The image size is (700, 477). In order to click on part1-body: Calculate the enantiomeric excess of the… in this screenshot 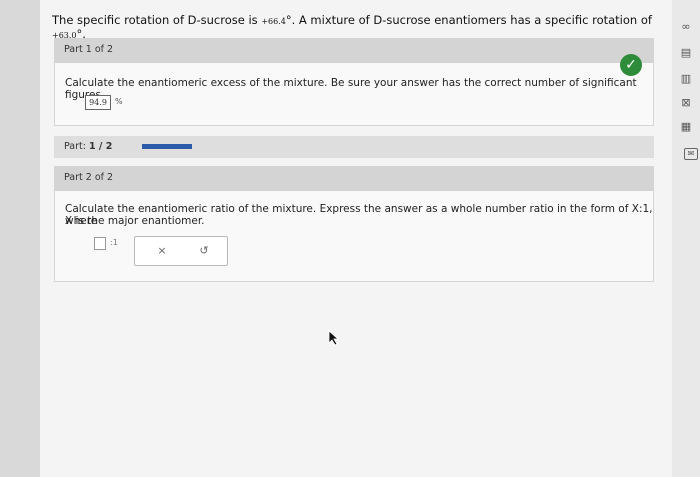, I will do `click(354, 94)`.